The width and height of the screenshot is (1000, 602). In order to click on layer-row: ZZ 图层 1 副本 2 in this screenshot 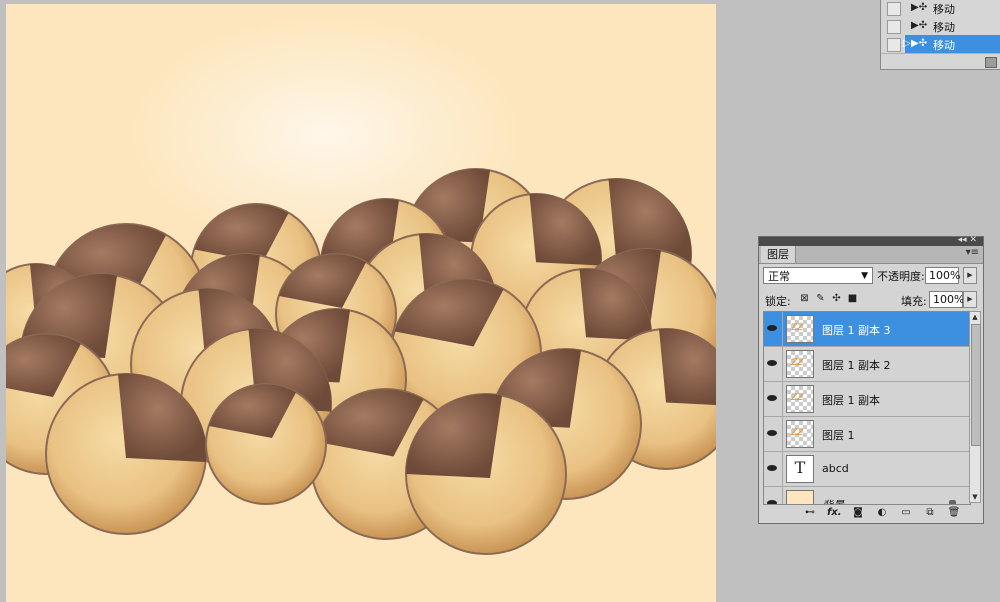, I will do `click(867, 364)`.